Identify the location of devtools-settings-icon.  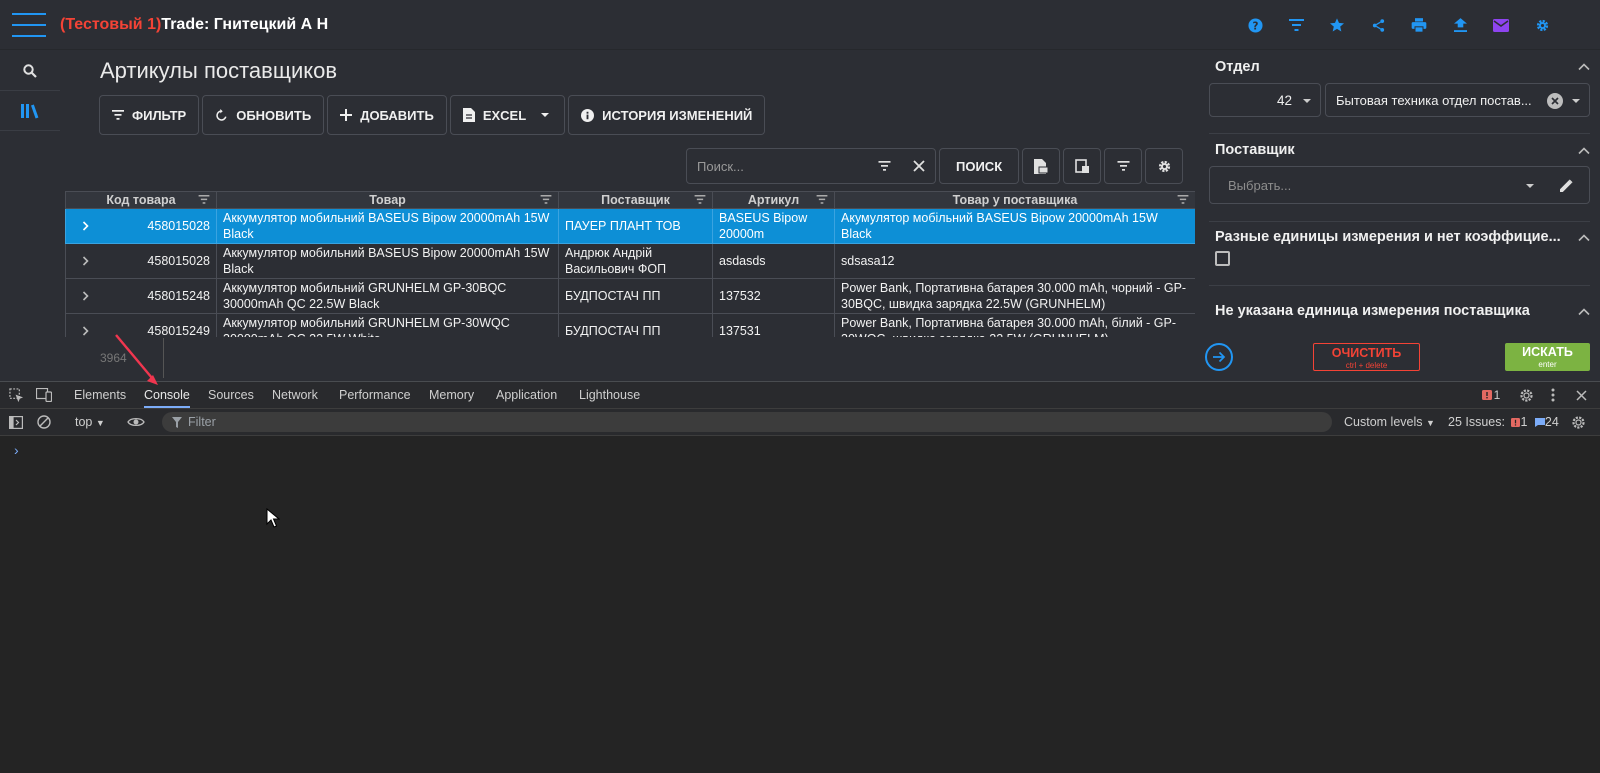
(1526, 395).